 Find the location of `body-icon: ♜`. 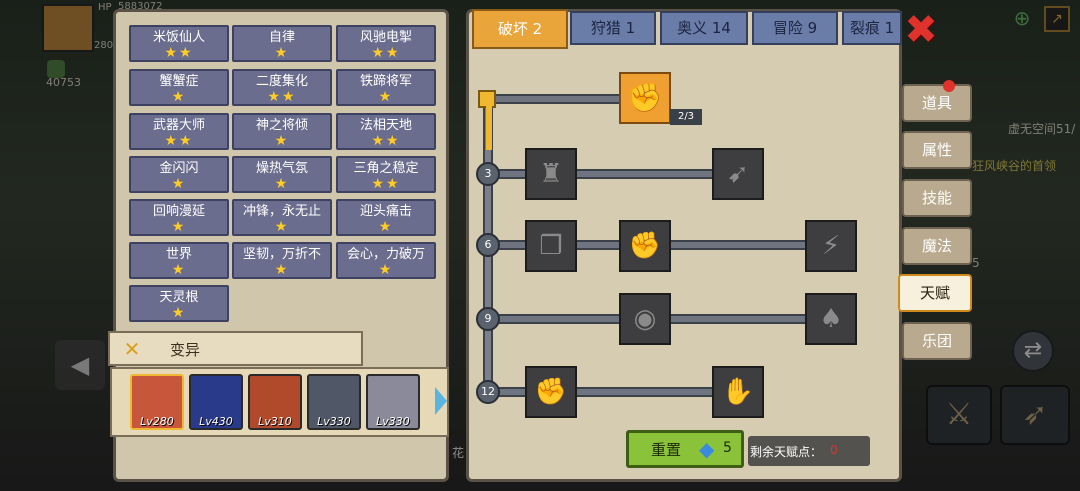

body-icon: ♜ is located at coordinates (551, 174).